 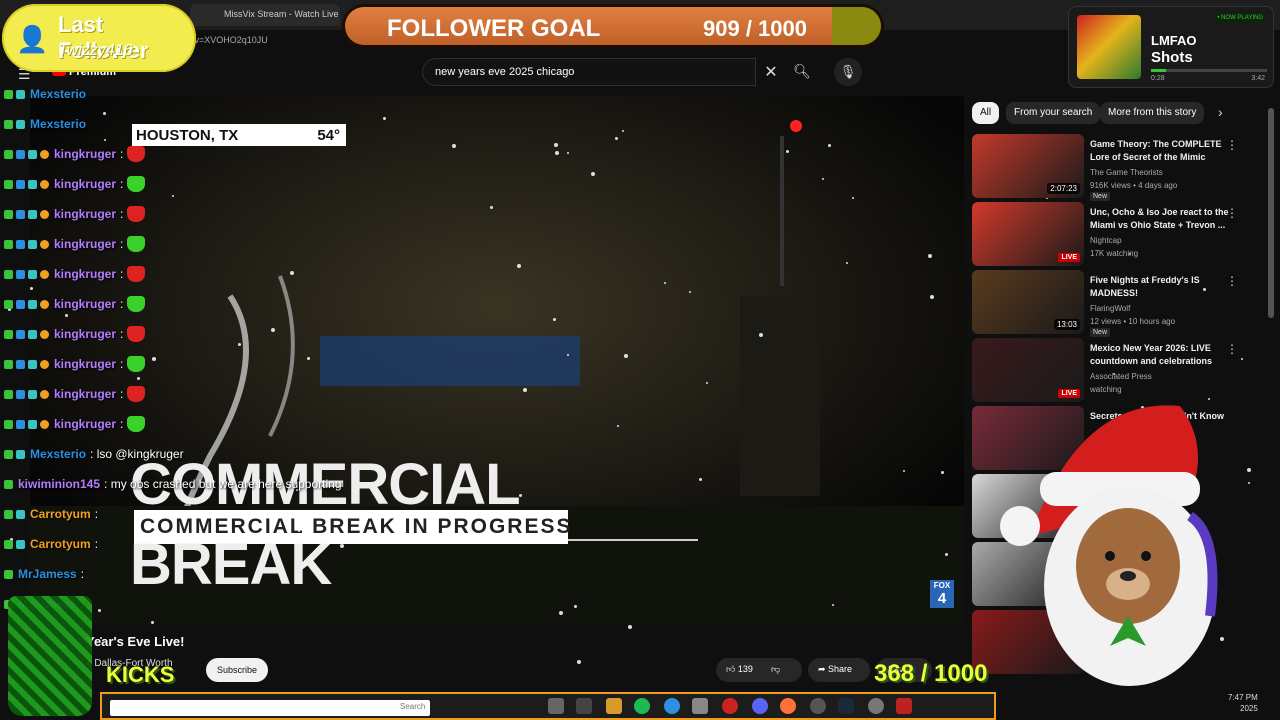 I want to click on browser-tab: MissVix Stream - Watch Live, so click(x=265, y=15).